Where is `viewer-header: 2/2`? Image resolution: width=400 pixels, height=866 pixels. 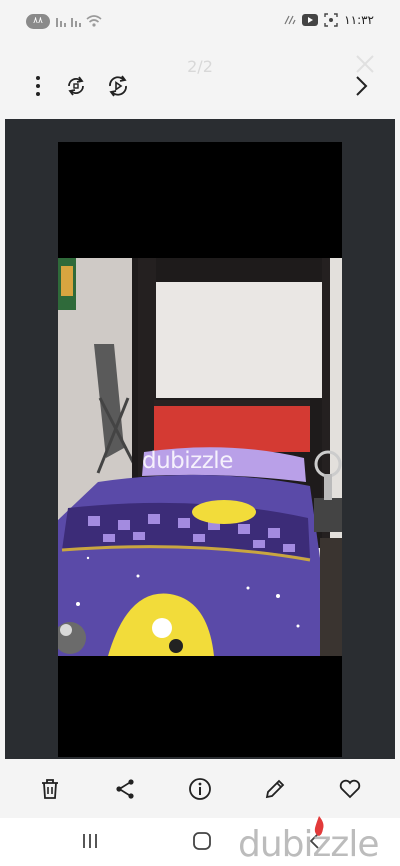
viewer-header: 2/2 is located at coordinates (200, 82).